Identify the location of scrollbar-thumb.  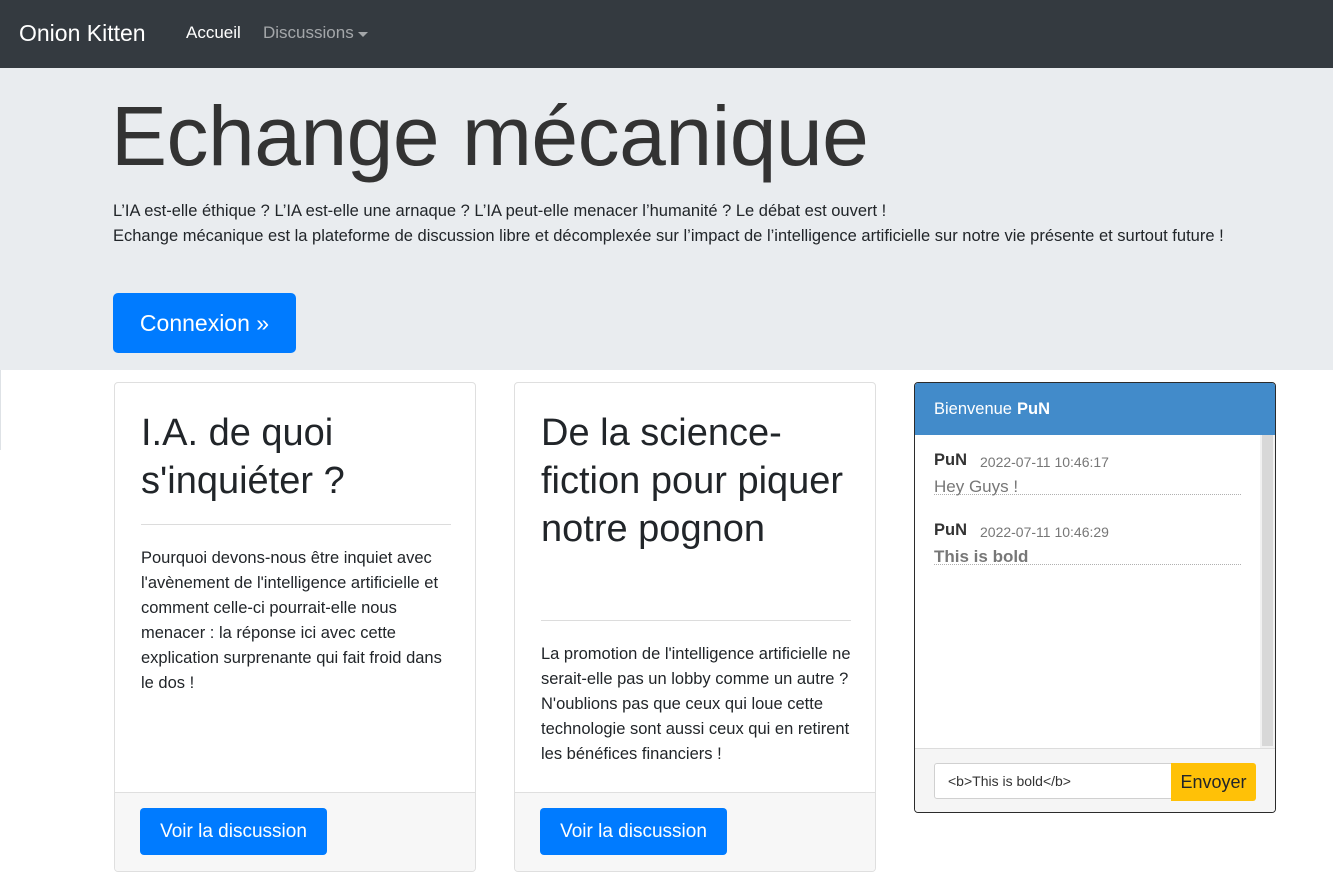
(1267, 590).